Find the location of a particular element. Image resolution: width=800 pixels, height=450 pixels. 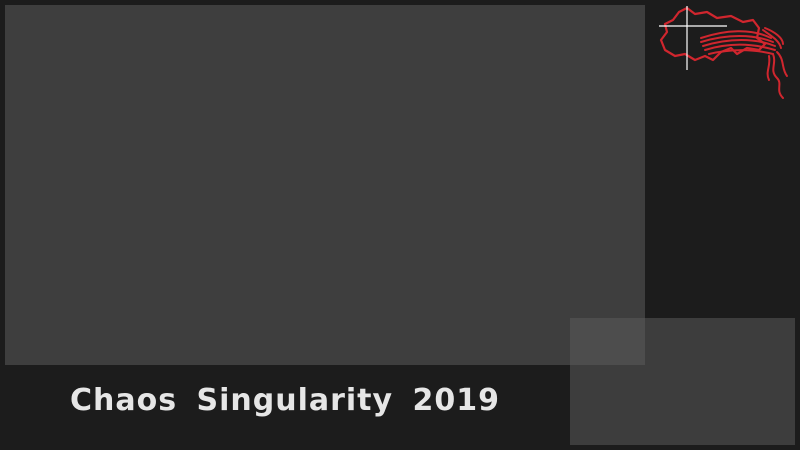

speaker-video-area is located at coordinates (682, 381).